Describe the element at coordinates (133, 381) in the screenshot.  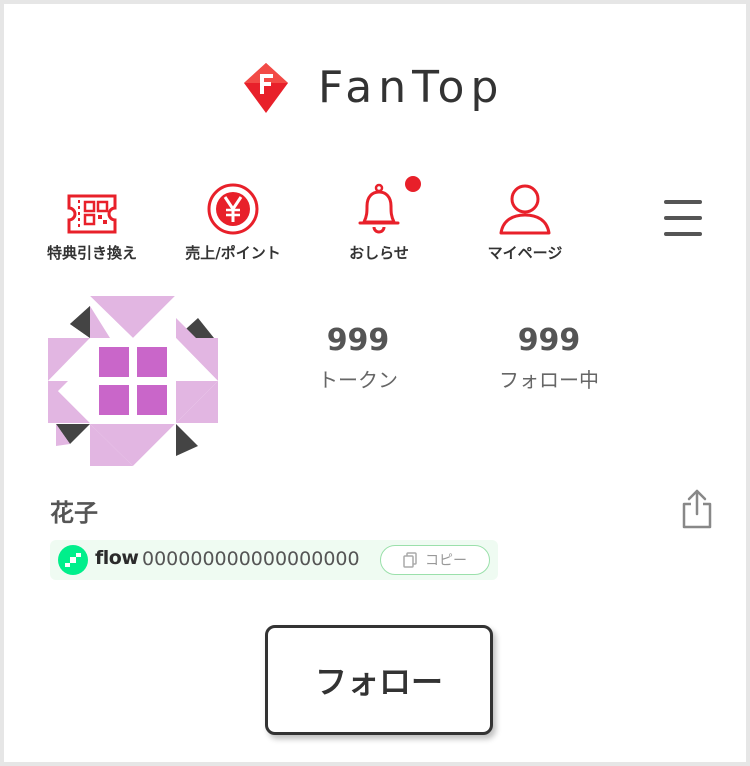
I see `avatar` at that location.